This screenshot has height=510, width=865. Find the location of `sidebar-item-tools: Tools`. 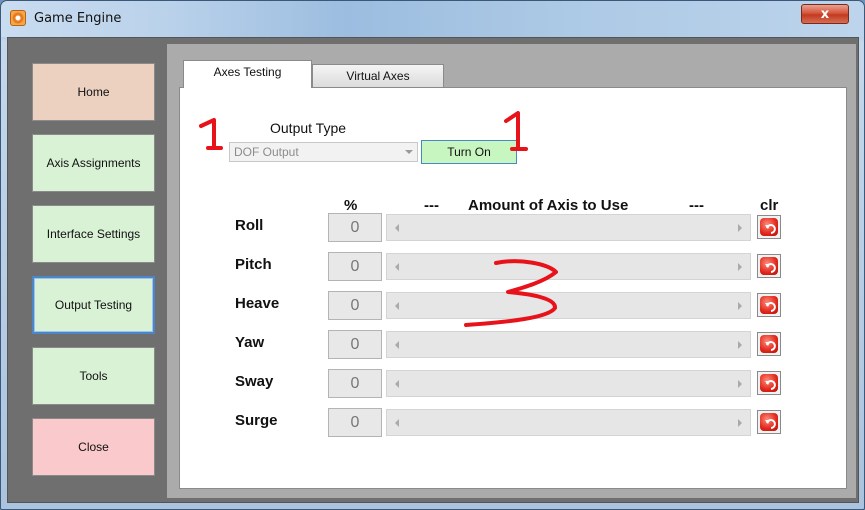

sidebar-item-tools: Tools is located at coordinates (93, 376).